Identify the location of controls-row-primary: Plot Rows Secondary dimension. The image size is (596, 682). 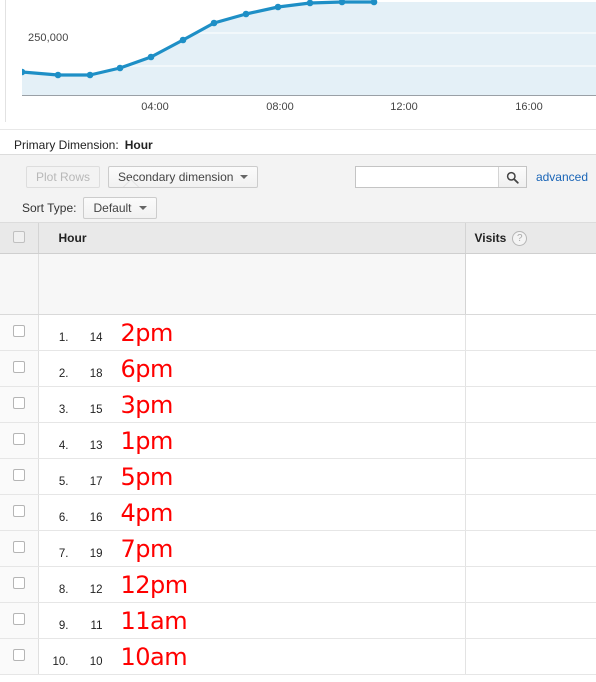
(142, 177).